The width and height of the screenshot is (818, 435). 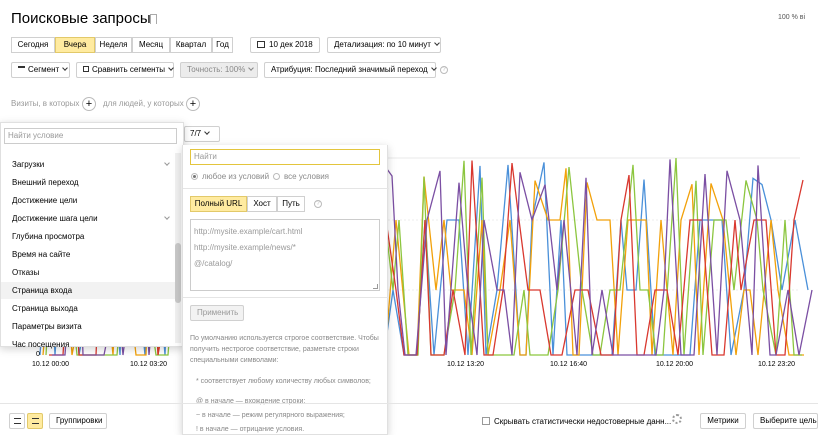 I want to click on condition-item: Глубина просмотра, so click(x=48, y=236).